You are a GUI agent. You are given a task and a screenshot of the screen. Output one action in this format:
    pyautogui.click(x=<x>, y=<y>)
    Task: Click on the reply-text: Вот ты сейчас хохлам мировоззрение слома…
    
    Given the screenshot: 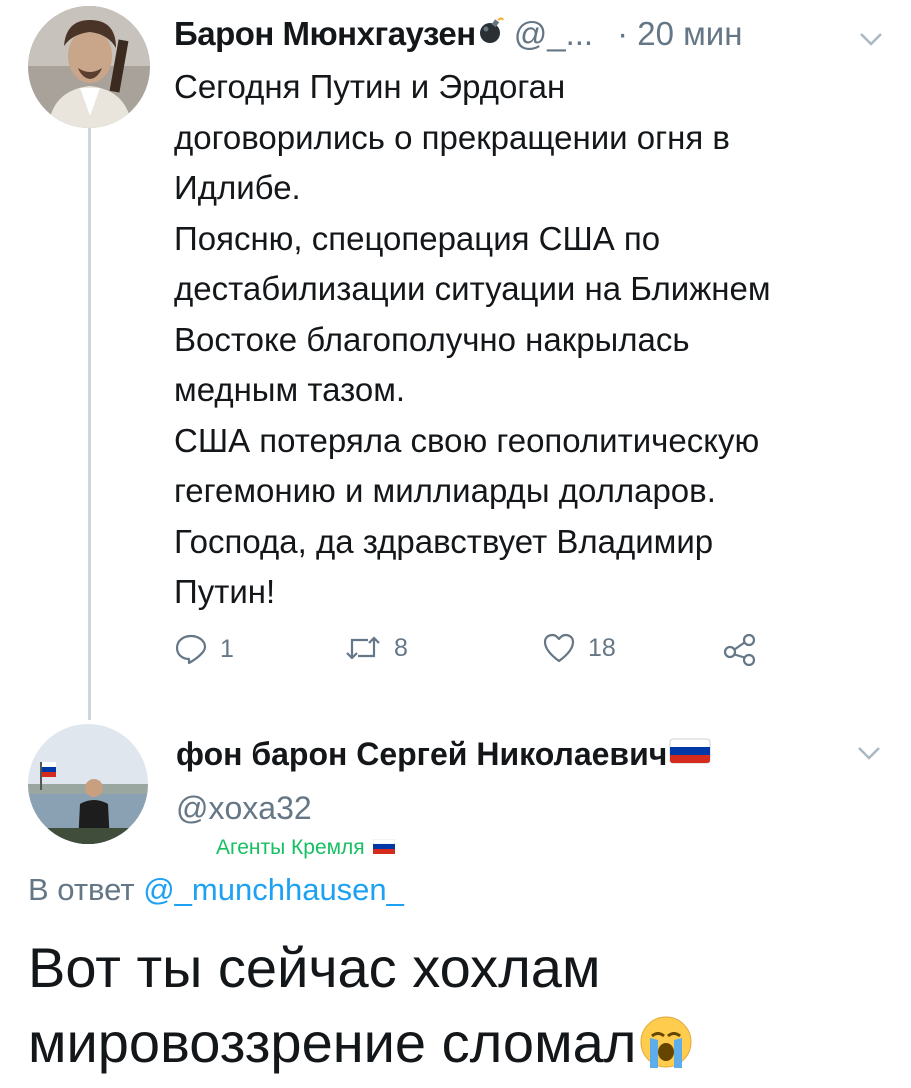 What is the action you would take?
    pyautogui.click(x=458, y=1009)
    